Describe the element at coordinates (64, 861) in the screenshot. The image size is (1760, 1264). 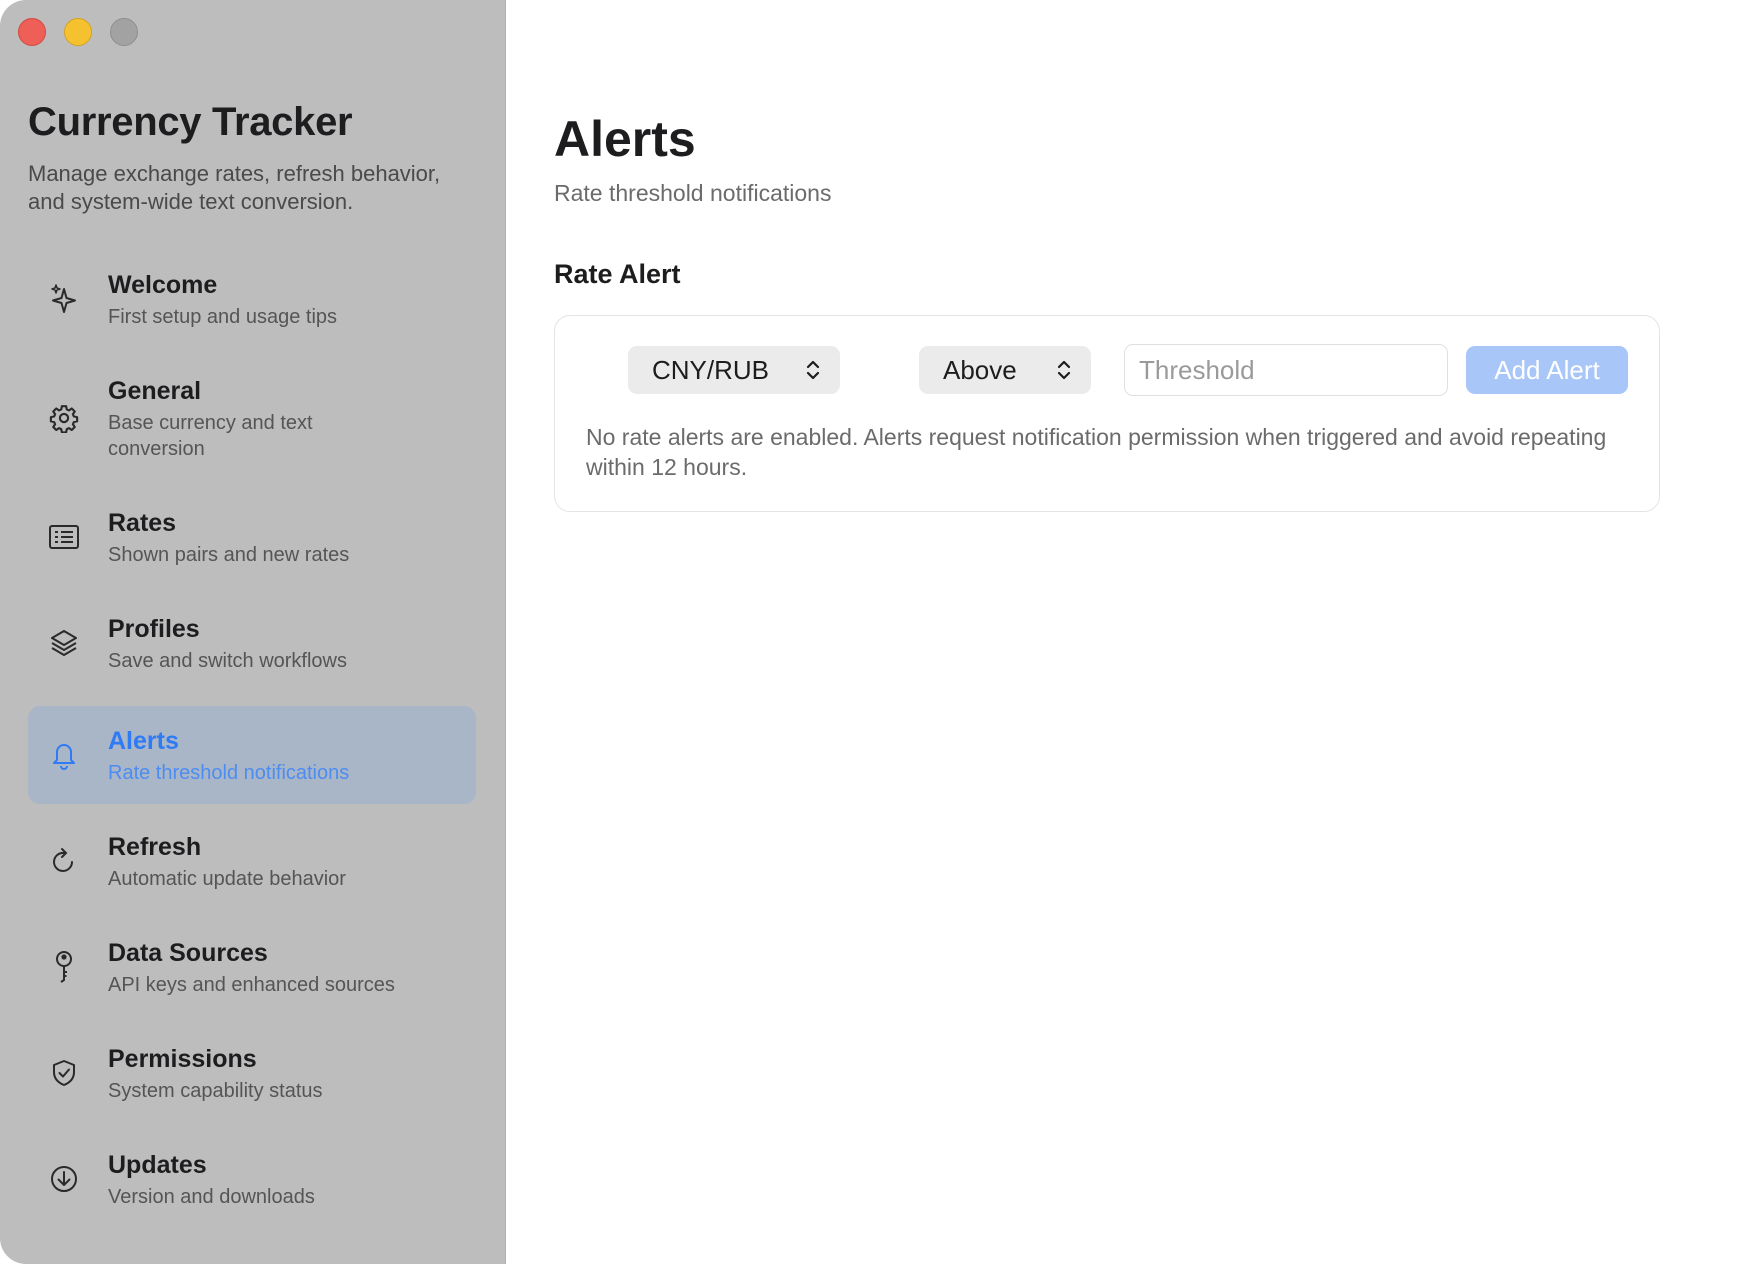
I see `refresh-icon` at that location.